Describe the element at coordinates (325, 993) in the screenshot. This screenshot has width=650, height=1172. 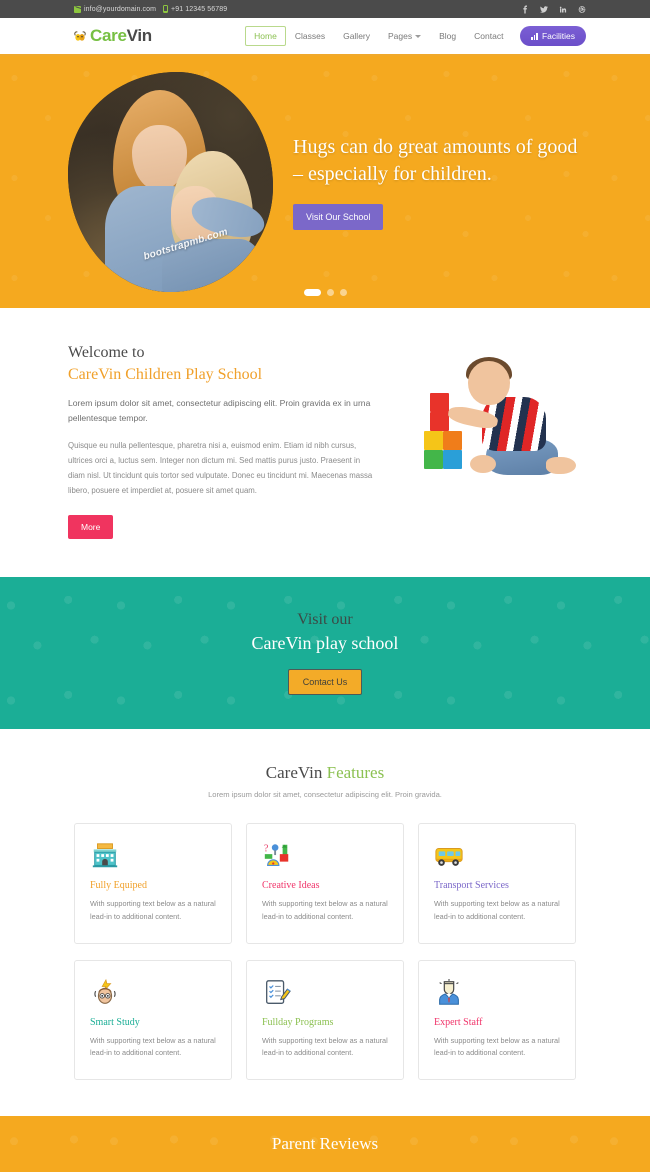
I see `checklist-icon` at that location.